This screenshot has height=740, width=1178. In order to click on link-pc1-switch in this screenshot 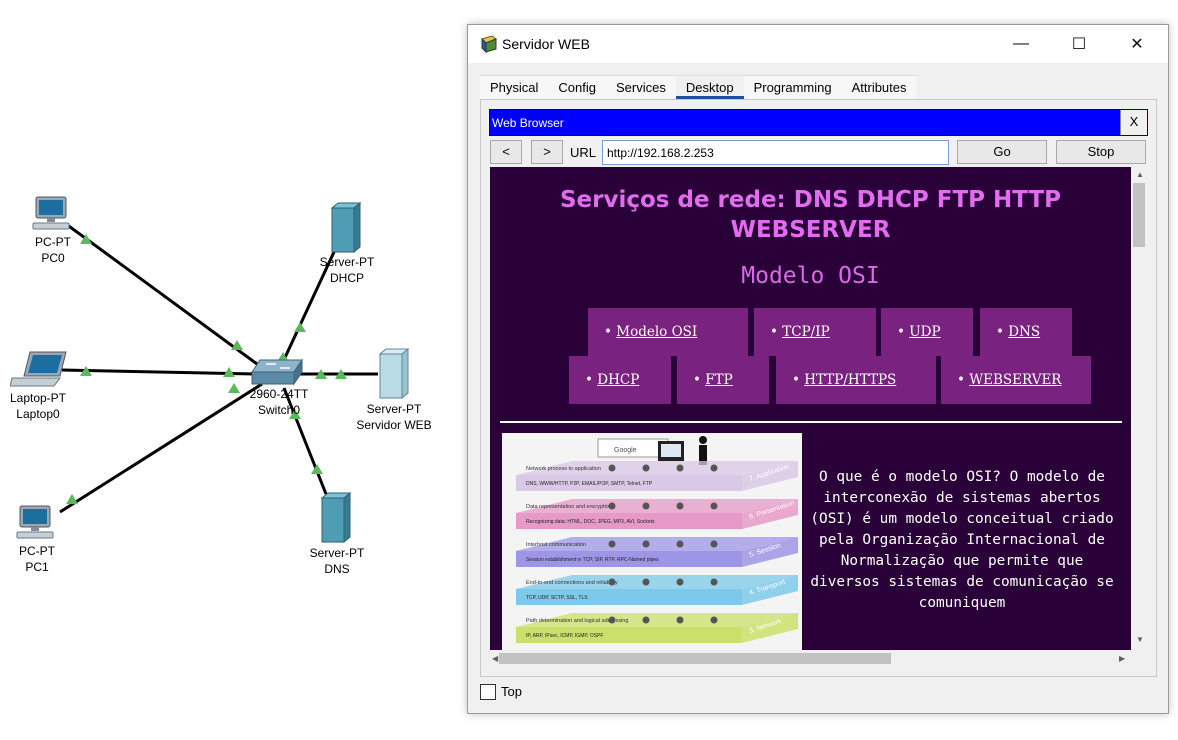, I will do `click(161, 448)`.